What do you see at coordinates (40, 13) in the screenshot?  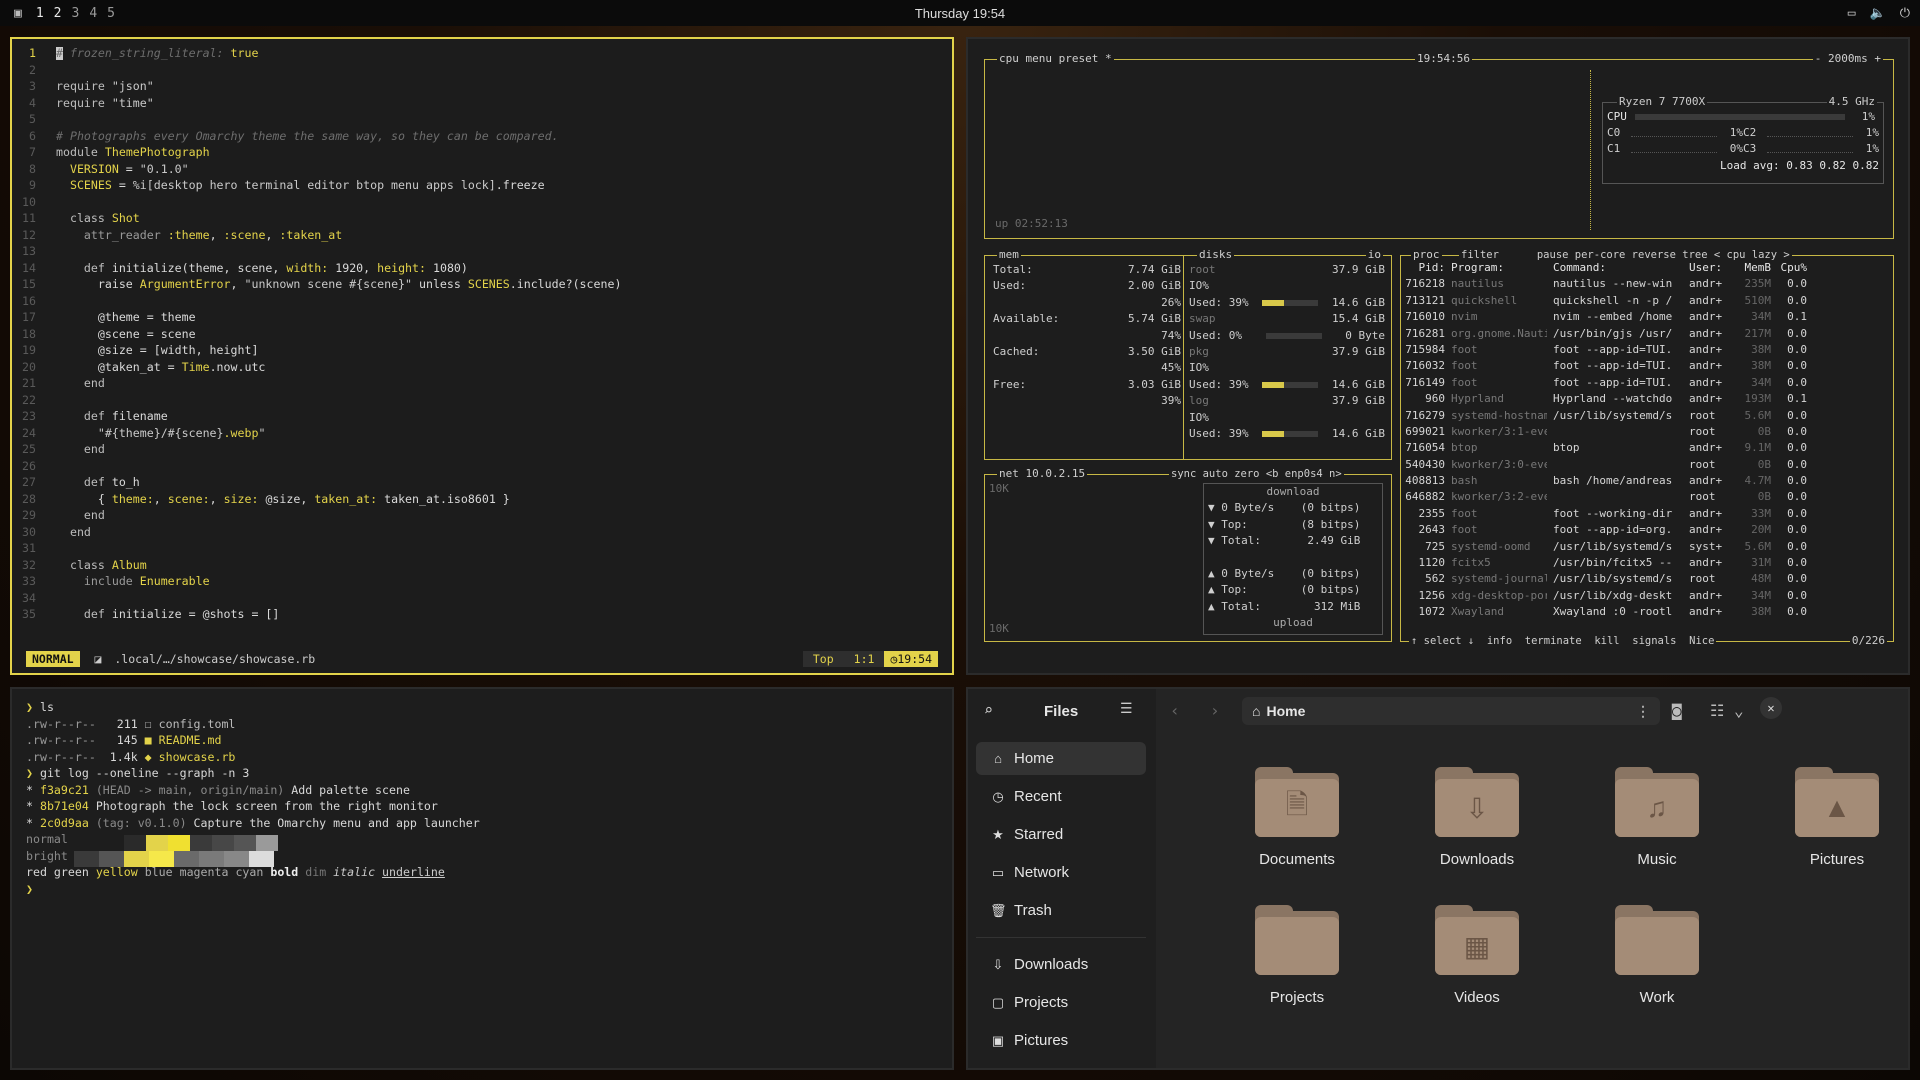 I see `workspace-1: 1` at bounding box center [40, 13].